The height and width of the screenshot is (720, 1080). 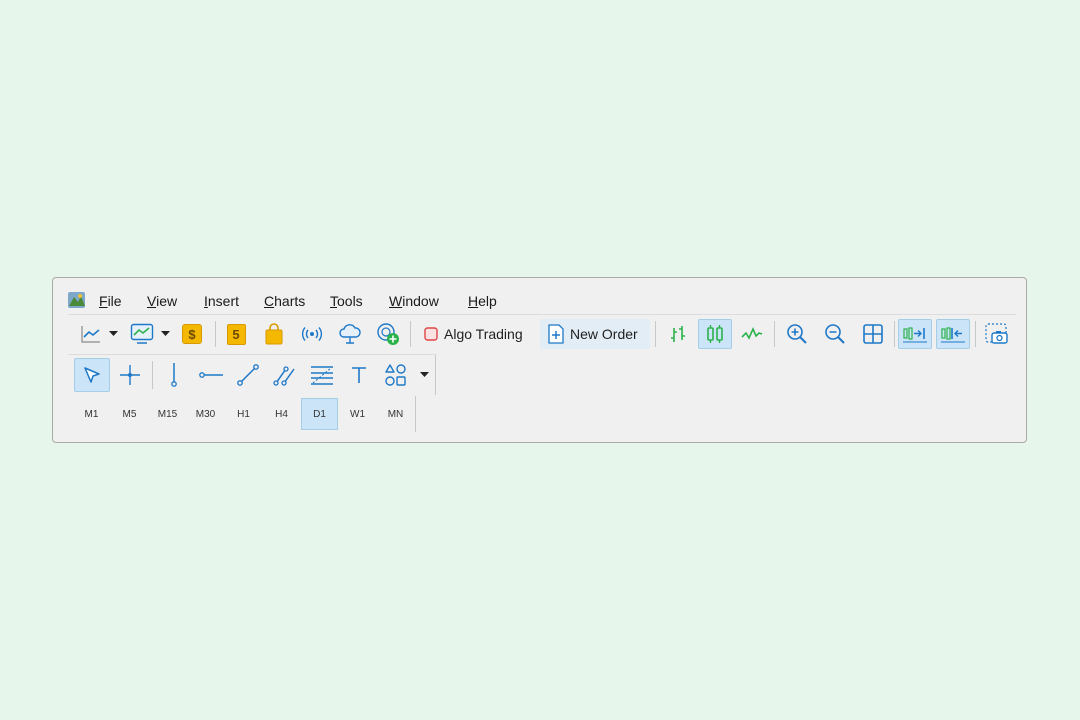 I want to click on timeframe-m30: M30, so click(x=205, y=414).